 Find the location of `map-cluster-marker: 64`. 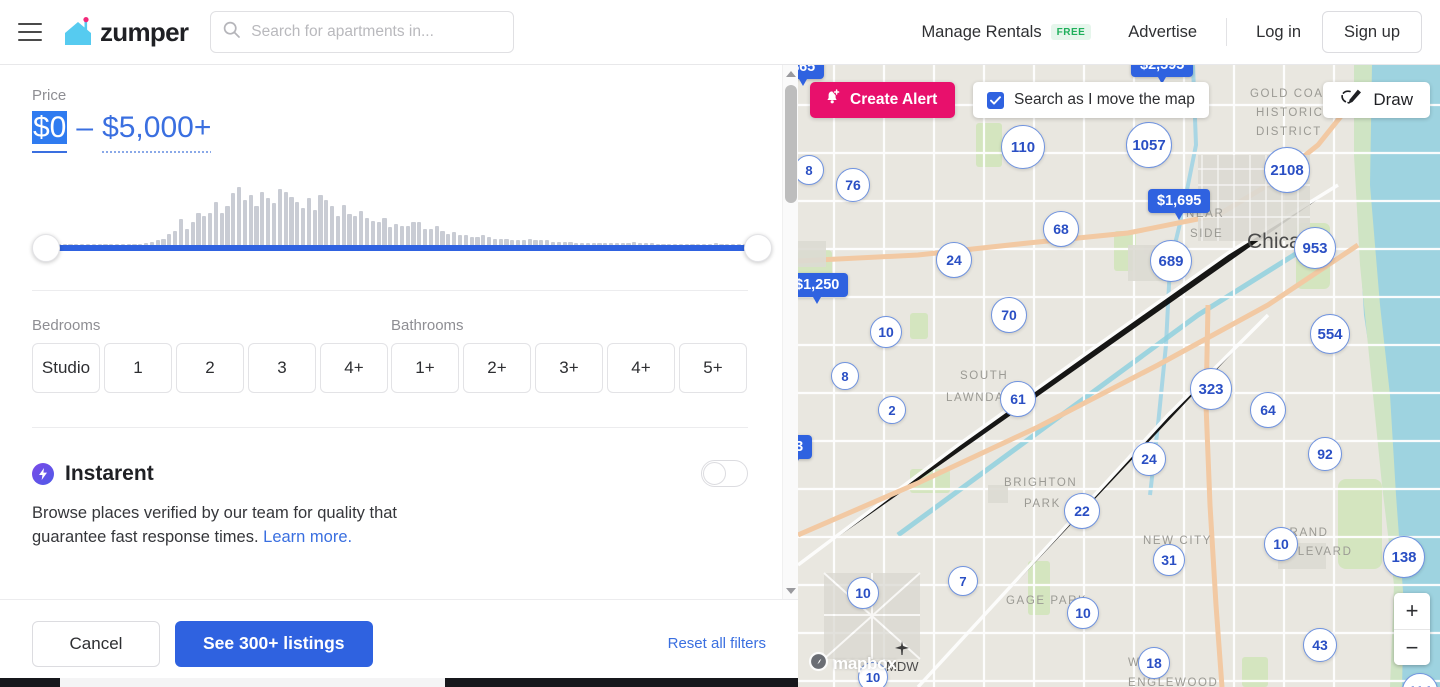

map-cluster-marker: 64 is located at coordinates (1268, 410).